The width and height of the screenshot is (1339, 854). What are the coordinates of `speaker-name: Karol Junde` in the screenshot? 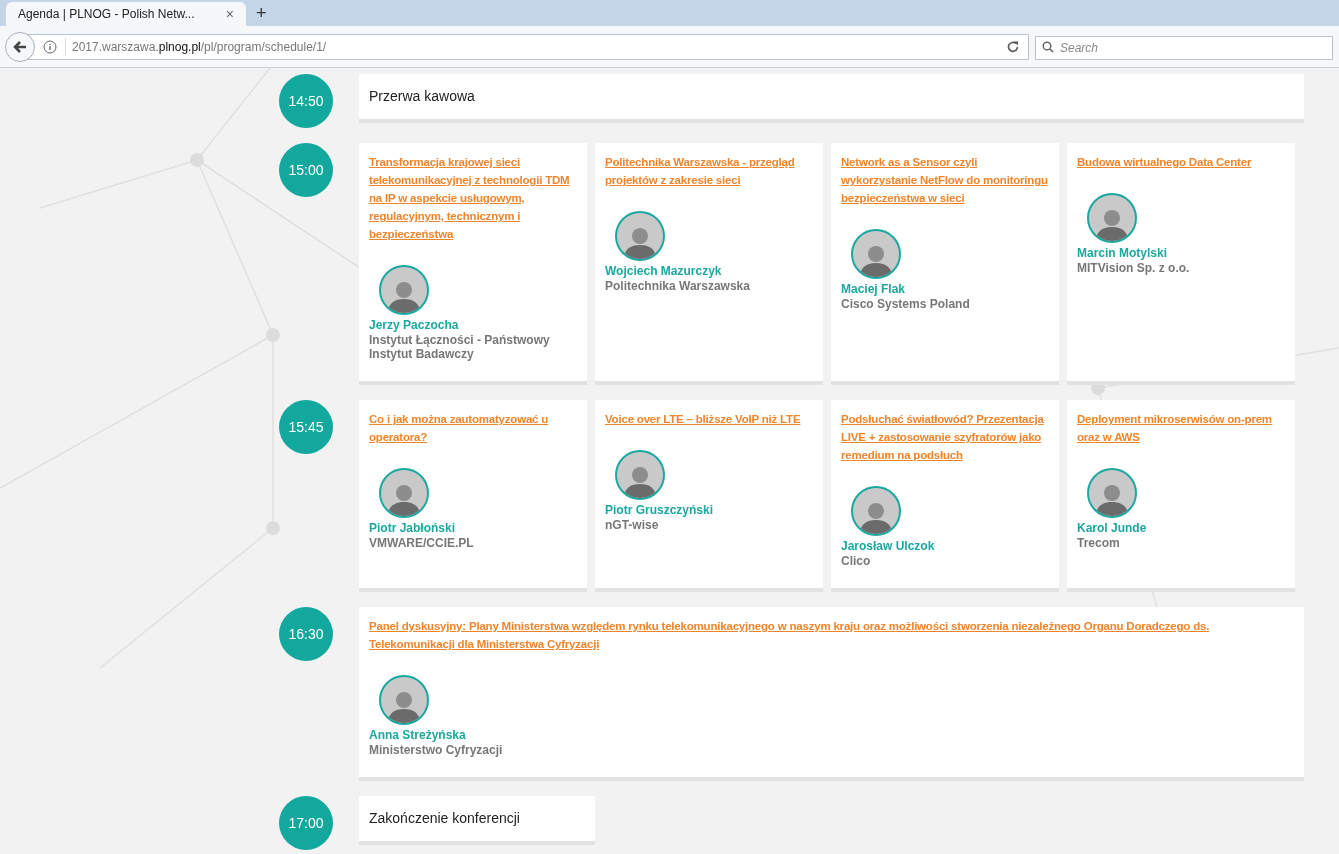 It's located at (1112, 528).